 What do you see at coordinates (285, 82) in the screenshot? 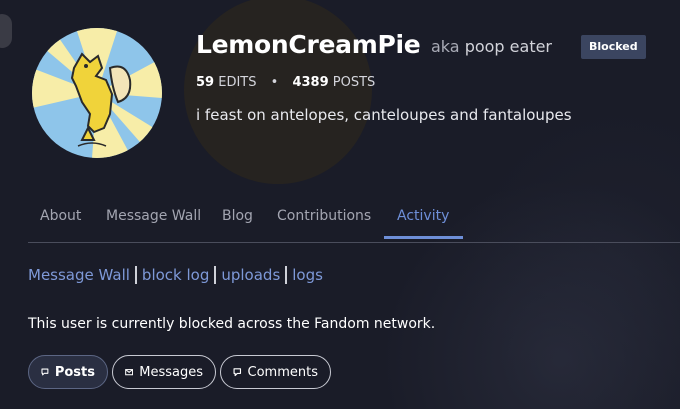
I see `profile-stats: 59 EDITS • 4389 POSTS` at bounding box center [285, 82].